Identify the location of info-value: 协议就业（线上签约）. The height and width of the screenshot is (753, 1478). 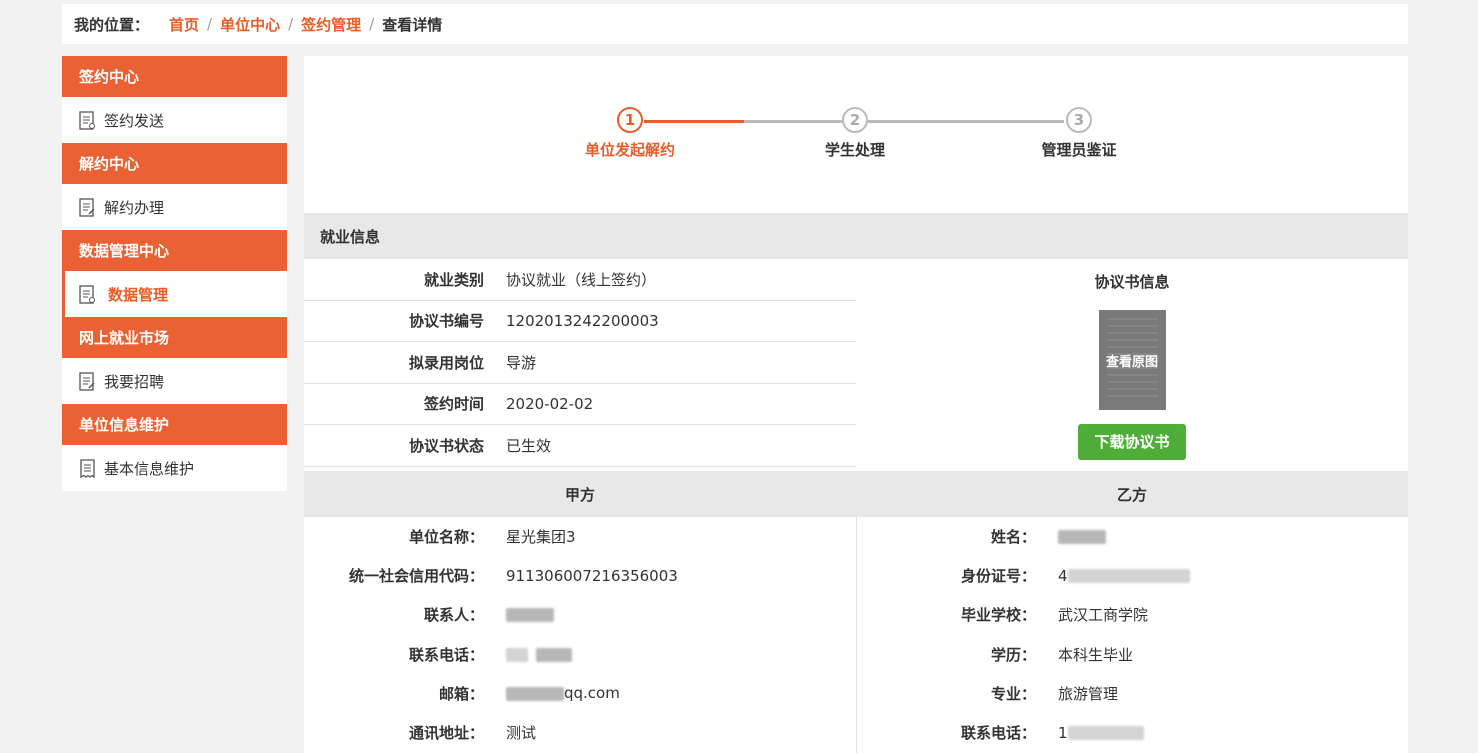
(581, 279).